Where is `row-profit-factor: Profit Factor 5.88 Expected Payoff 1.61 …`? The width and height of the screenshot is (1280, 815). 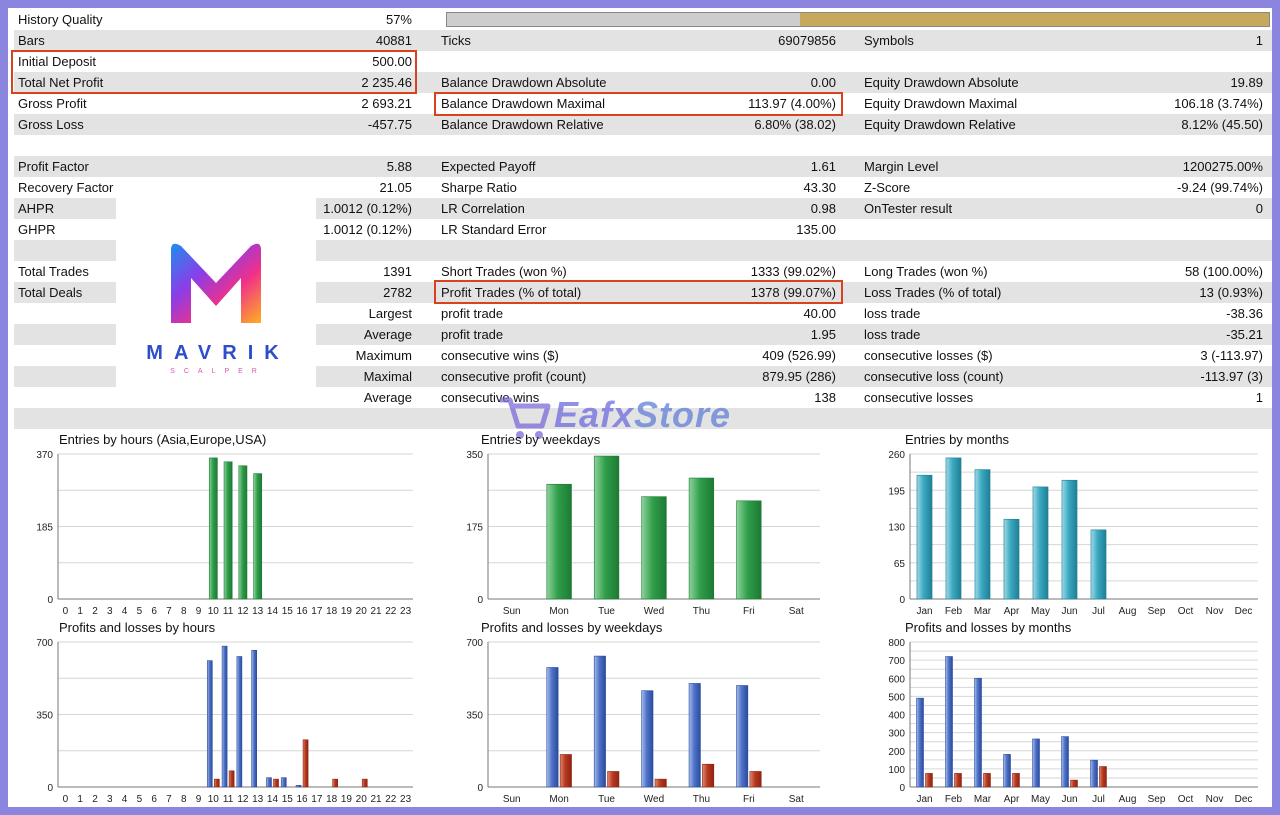 row-profit-factor: Profit Factor 5.88 Expected Payoff 1.61 … is located at coordinates (643, 166).